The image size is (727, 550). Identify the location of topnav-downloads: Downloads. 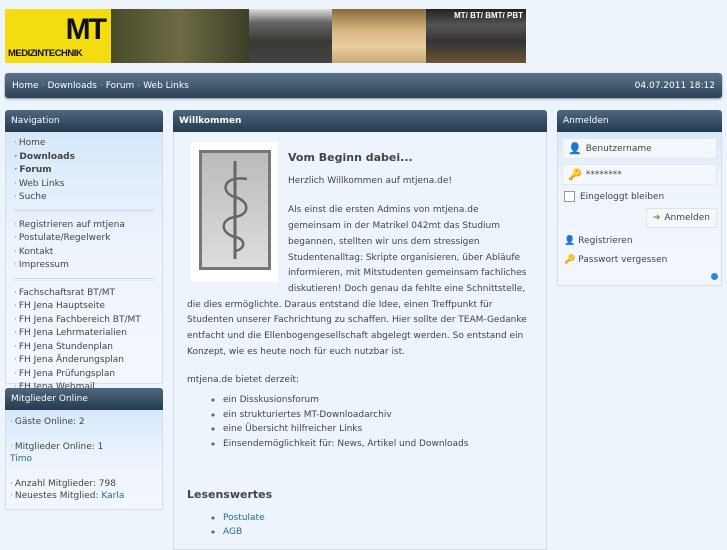
(71, 86).